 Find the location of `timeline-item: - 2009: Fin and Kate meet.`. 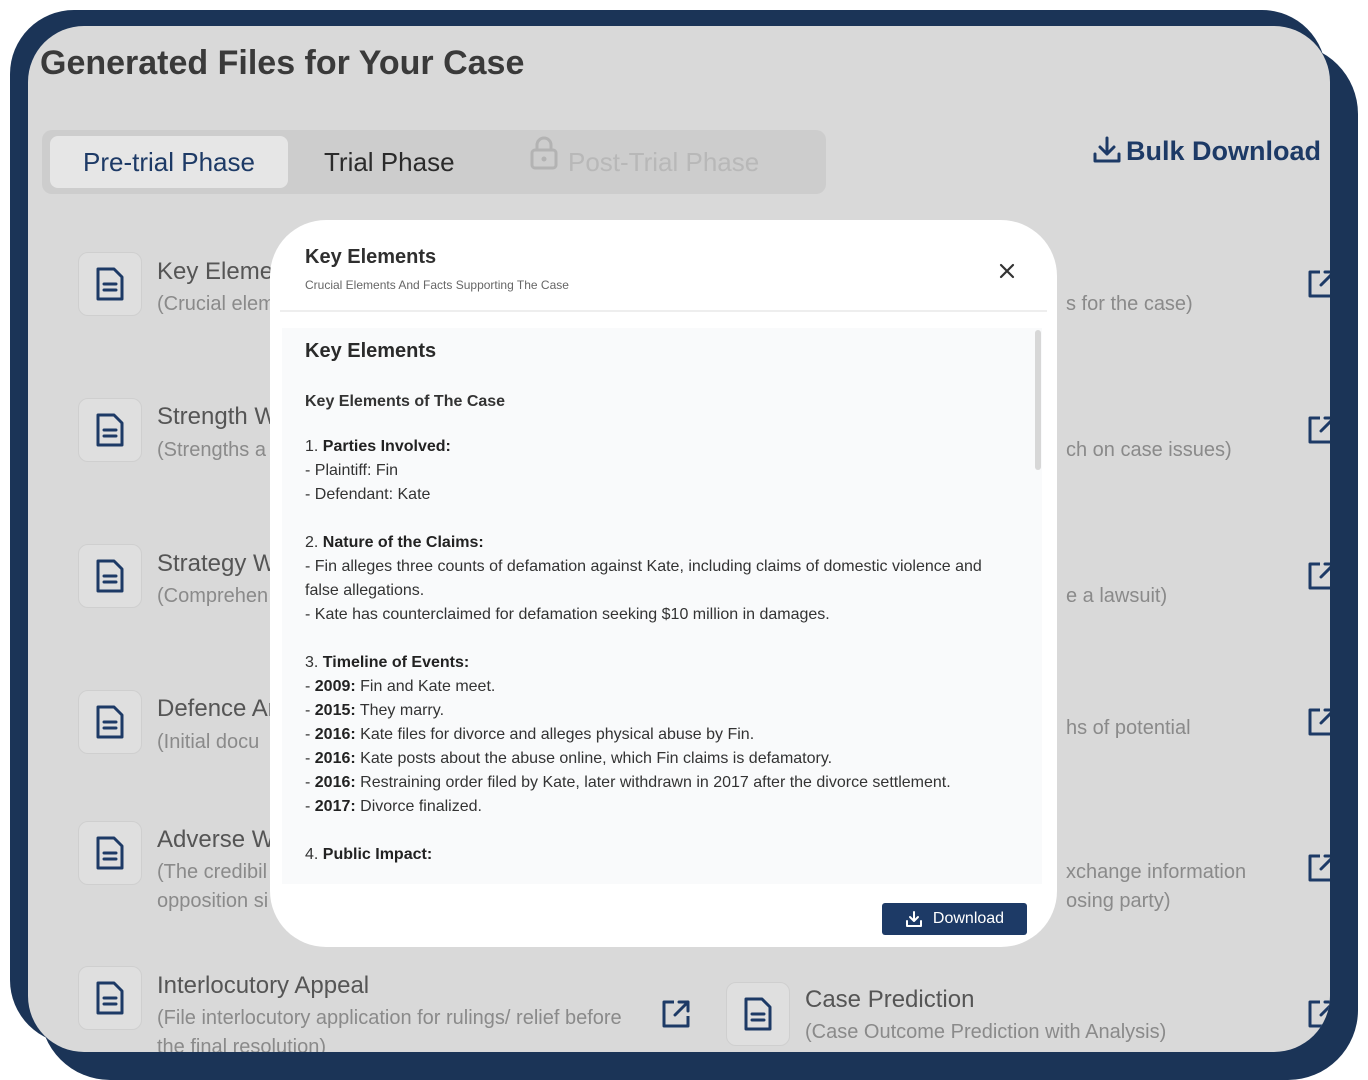

timeline-item: - 2009: Fin and Kate meet. is located at coordinates (400, 686).